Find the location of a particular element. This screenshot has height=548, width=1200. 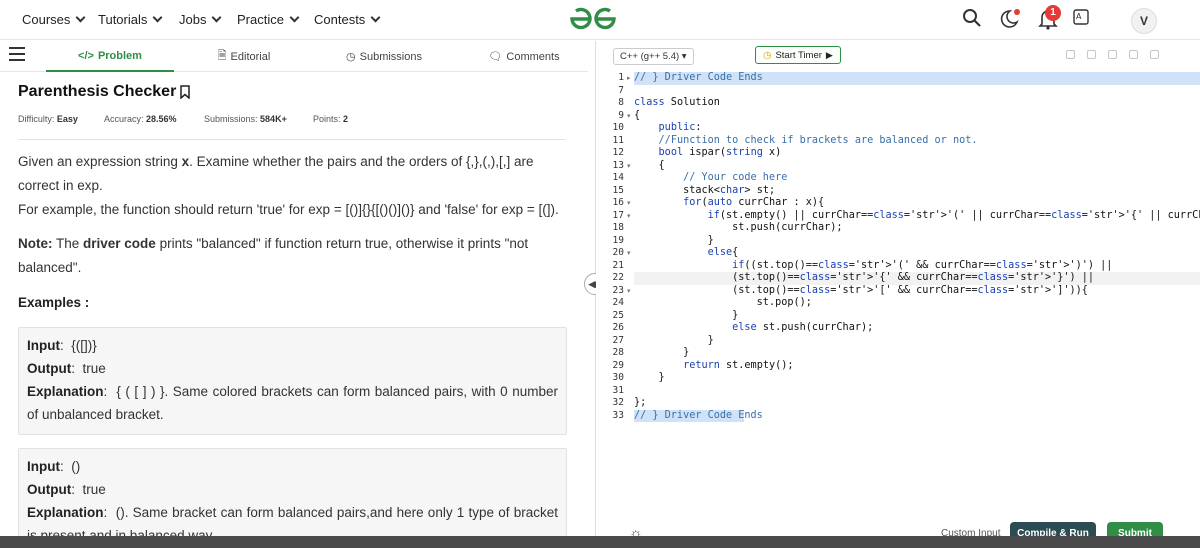

nav-tutorials: Tutorials is located at coordinates (130, 19).